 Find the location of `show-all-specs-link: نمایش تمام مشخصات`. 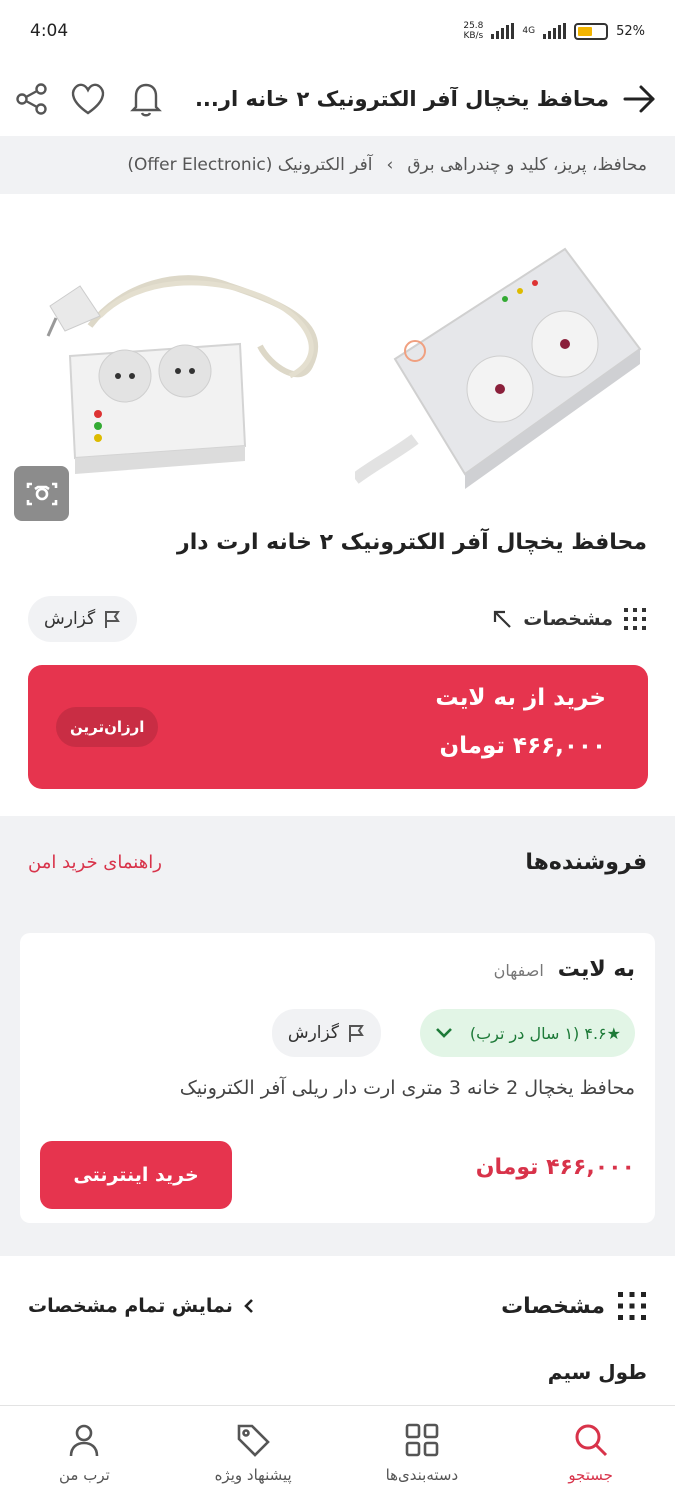

show-all-specs-link: نمایش تمام مشخصات is located at coordinates (141, 1306).